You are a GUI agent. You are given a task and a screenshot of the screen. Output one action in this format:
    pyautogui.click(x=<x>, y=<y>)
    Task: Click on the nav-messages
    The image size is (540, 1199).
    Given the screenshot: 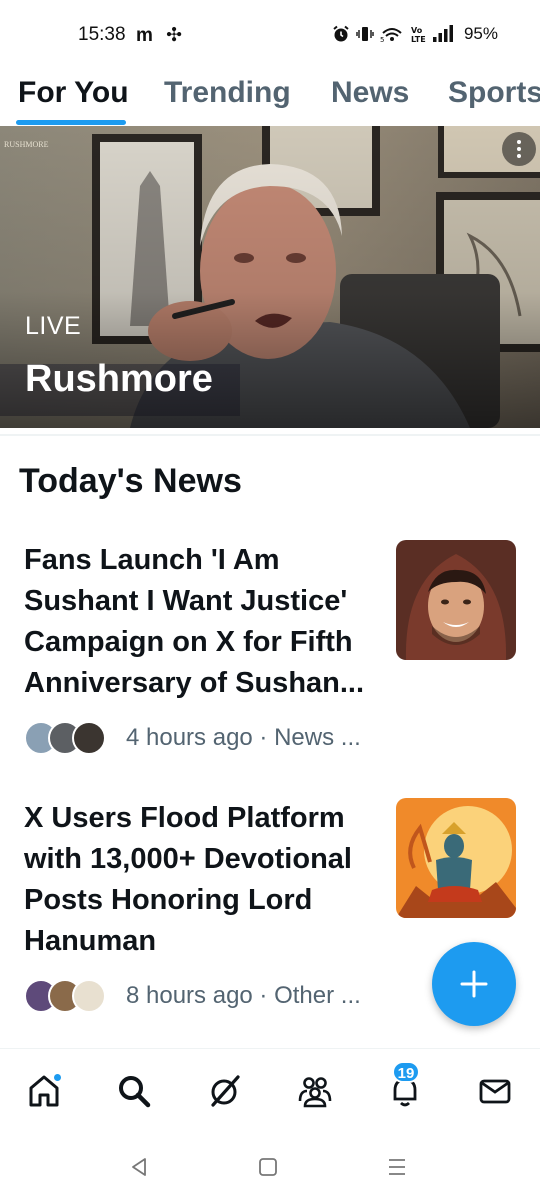 What is the action you would take?
    pyautogui.click(x=495, y=1091)
    